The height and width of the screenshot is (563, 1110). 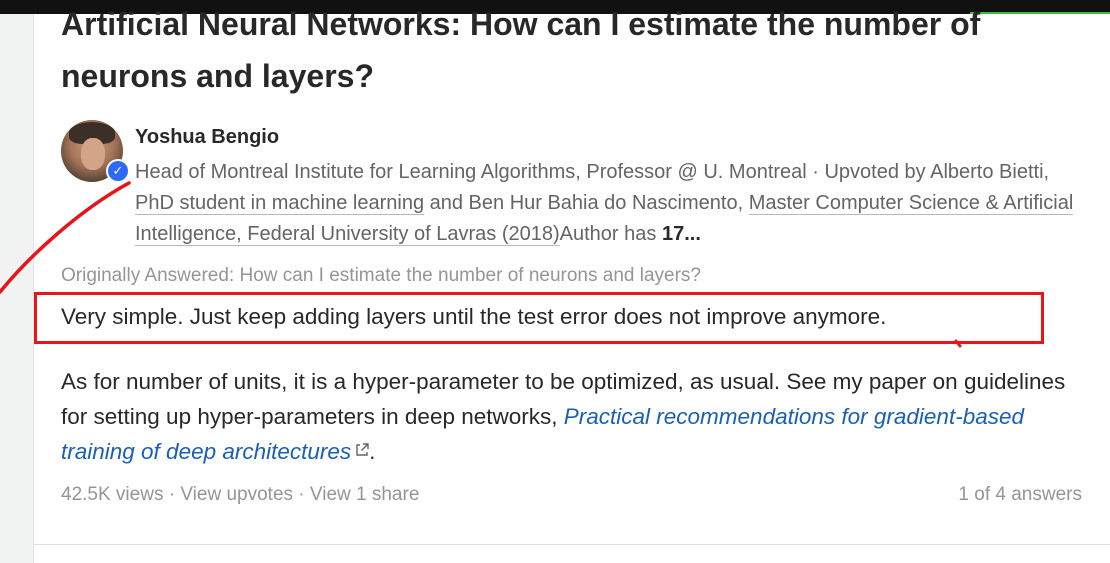 What do you see at coordinates (118, 171) in the screenshot?
I see `verified-check-icon: ✓` at bounding box center [118, 171].